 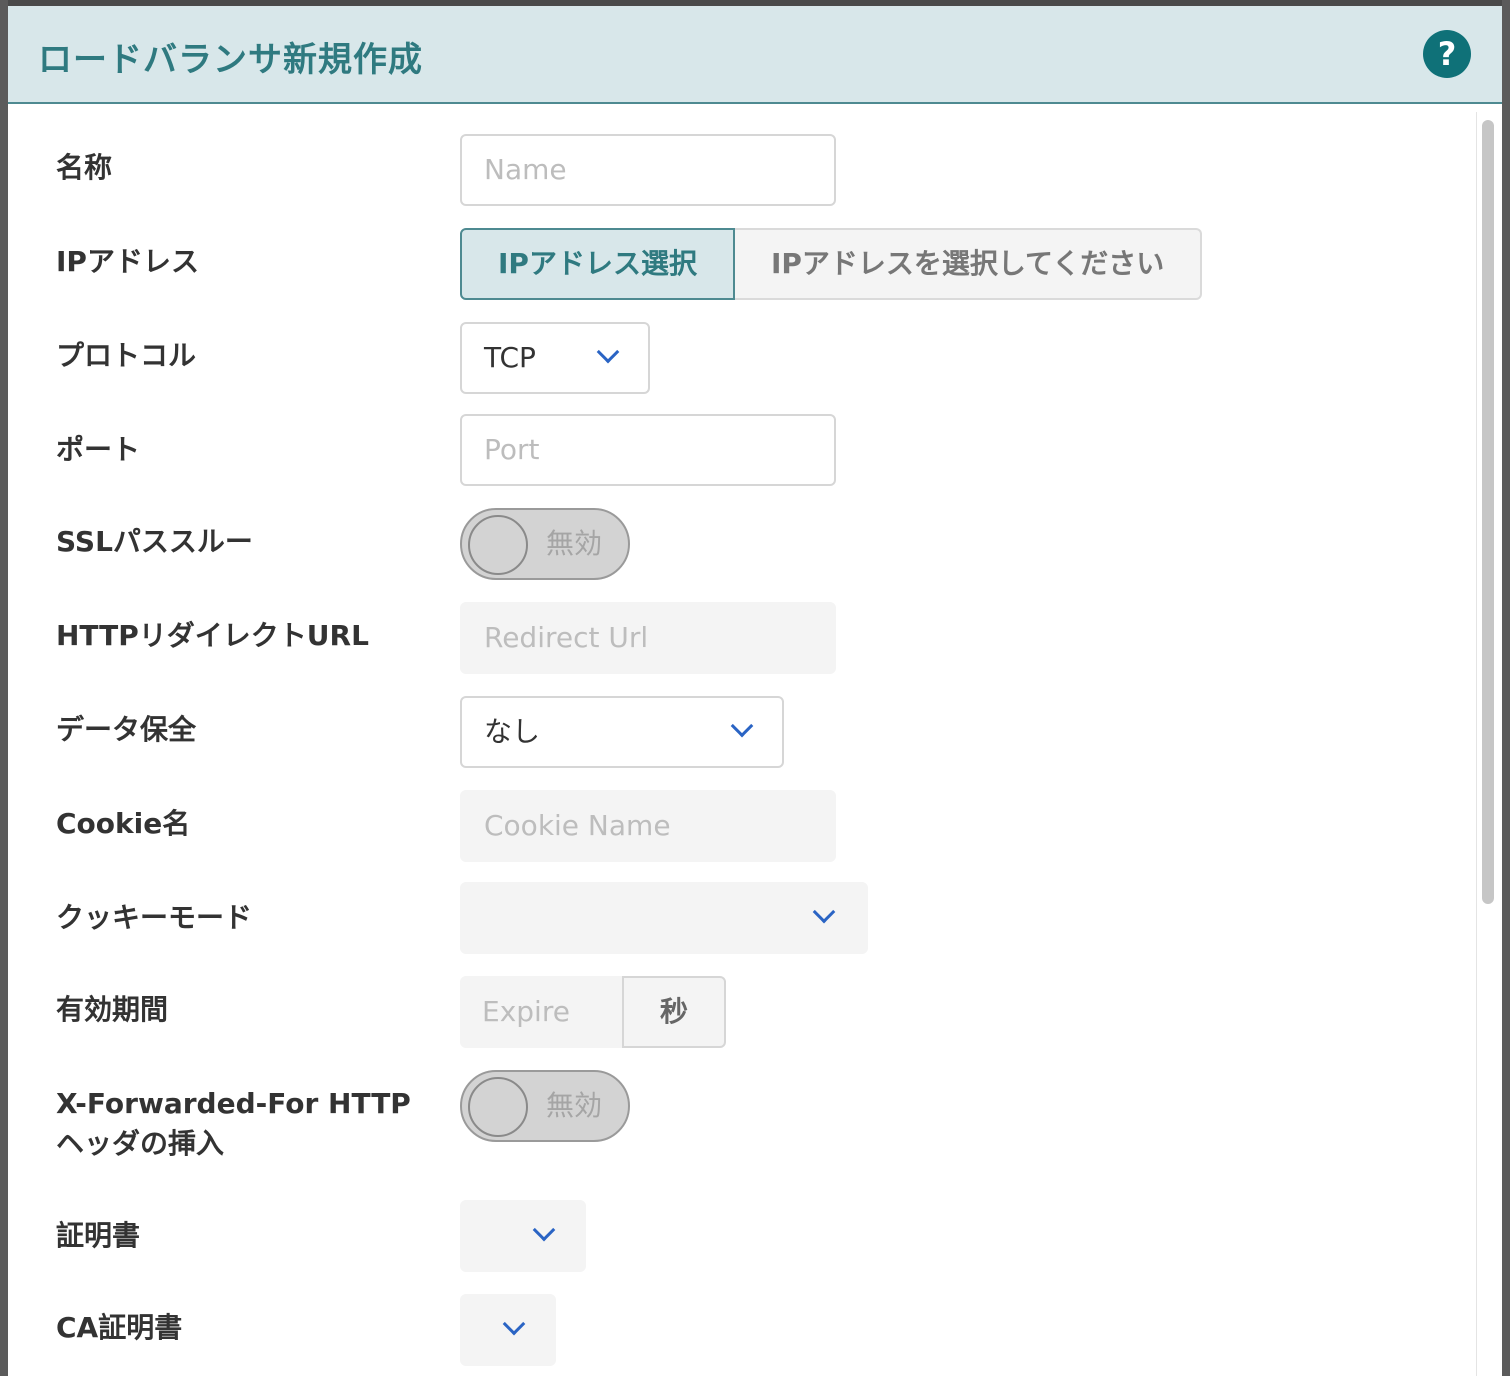 I want to click on form-row-x-forwarded-for: X-Forwarded-For HTTP ヘッダの挿入 無効, so click(x=759, y=1115).